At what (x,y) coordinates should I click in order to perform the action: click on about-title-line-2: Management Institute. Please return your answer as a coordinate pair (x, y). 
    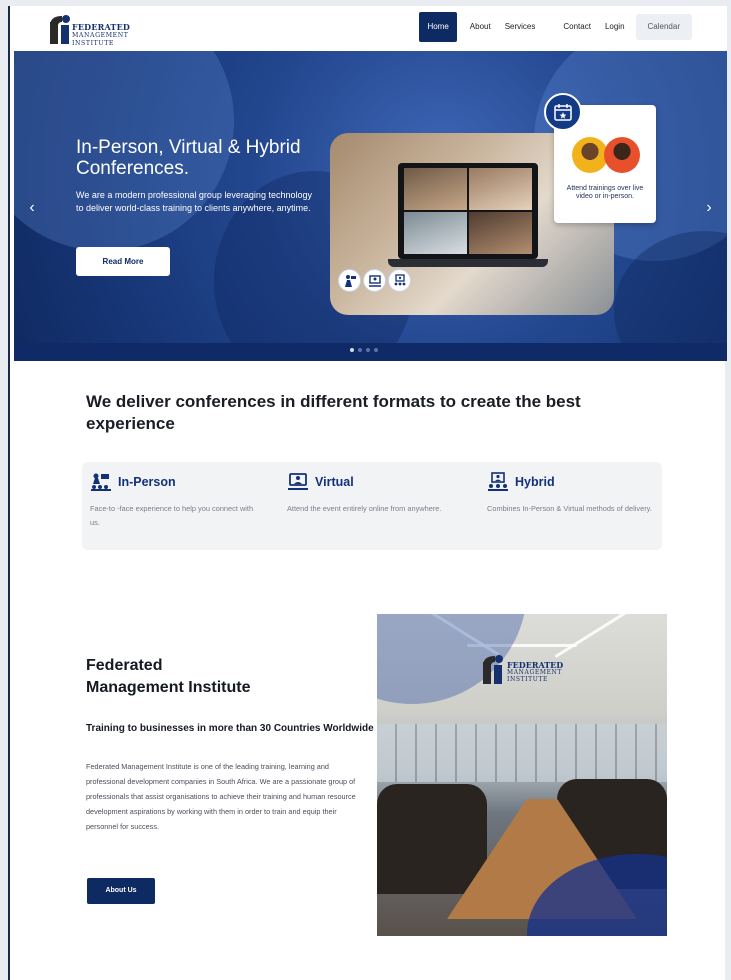
    Looking at the image, I should click on (168, 687).